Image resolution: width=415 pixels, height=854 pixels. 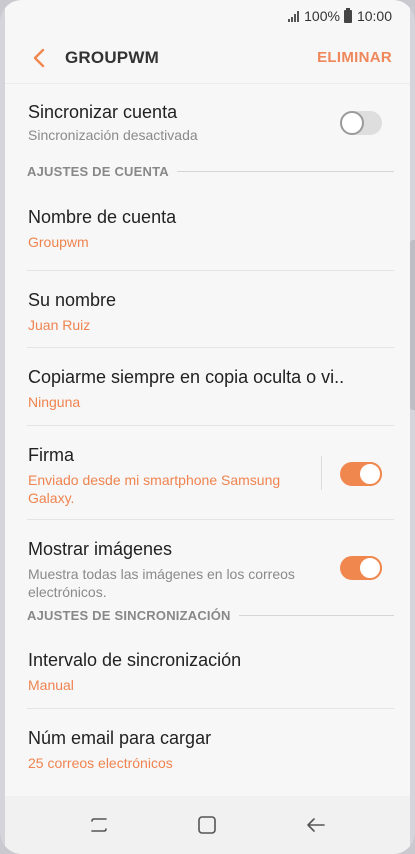 What do you see at coordinates (354, 57) in the screenshot?
I see `delete-button: ELIMINAR` at bounding box center [354, 57].